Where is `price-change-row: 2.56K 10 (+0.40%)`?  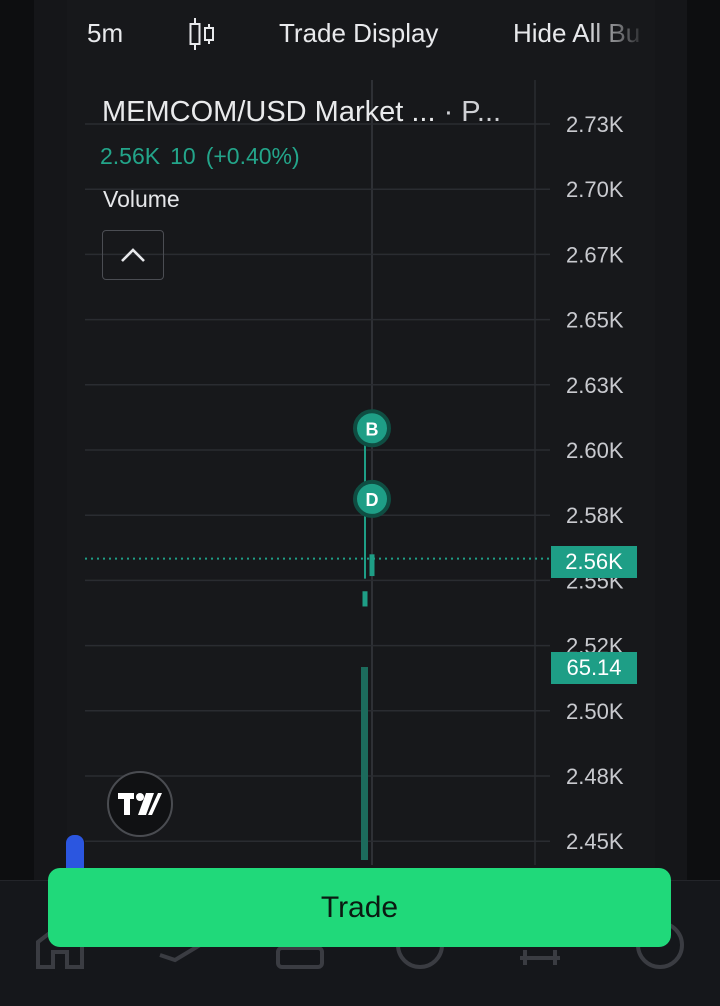 price-change-row: 2.56K 10 (+0.40%) is located at coordinates (205, 156).